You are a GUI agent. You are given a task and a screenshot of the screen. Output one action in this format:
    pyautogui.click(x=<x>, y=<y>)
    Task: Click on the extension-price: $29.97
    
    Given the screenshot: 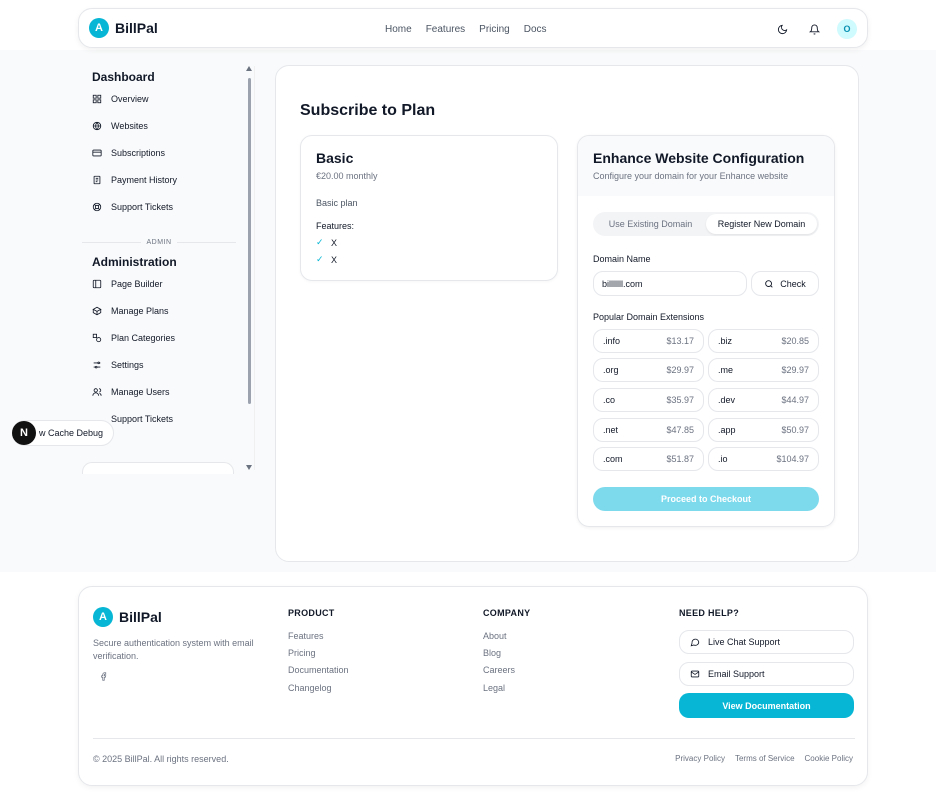 What is the action you would take?
    pyautogui.click(x=795, y=370)
    